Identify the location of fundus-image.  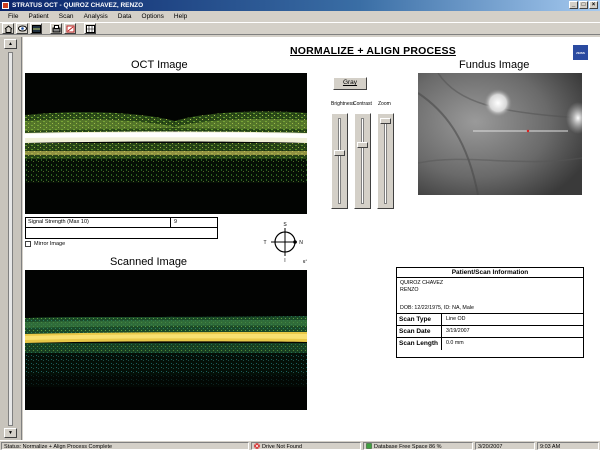
(500, 134).